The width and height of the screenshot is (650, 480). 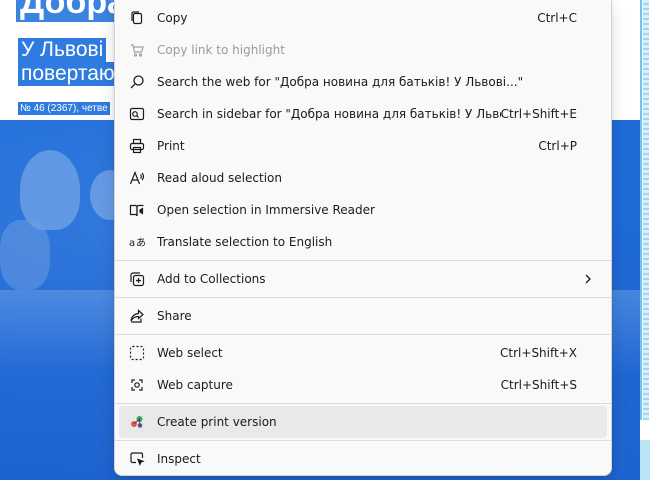 I want to click on menu-item-immersive-reader: Open selection in Immersive Reader, so click(x=363, y=210).